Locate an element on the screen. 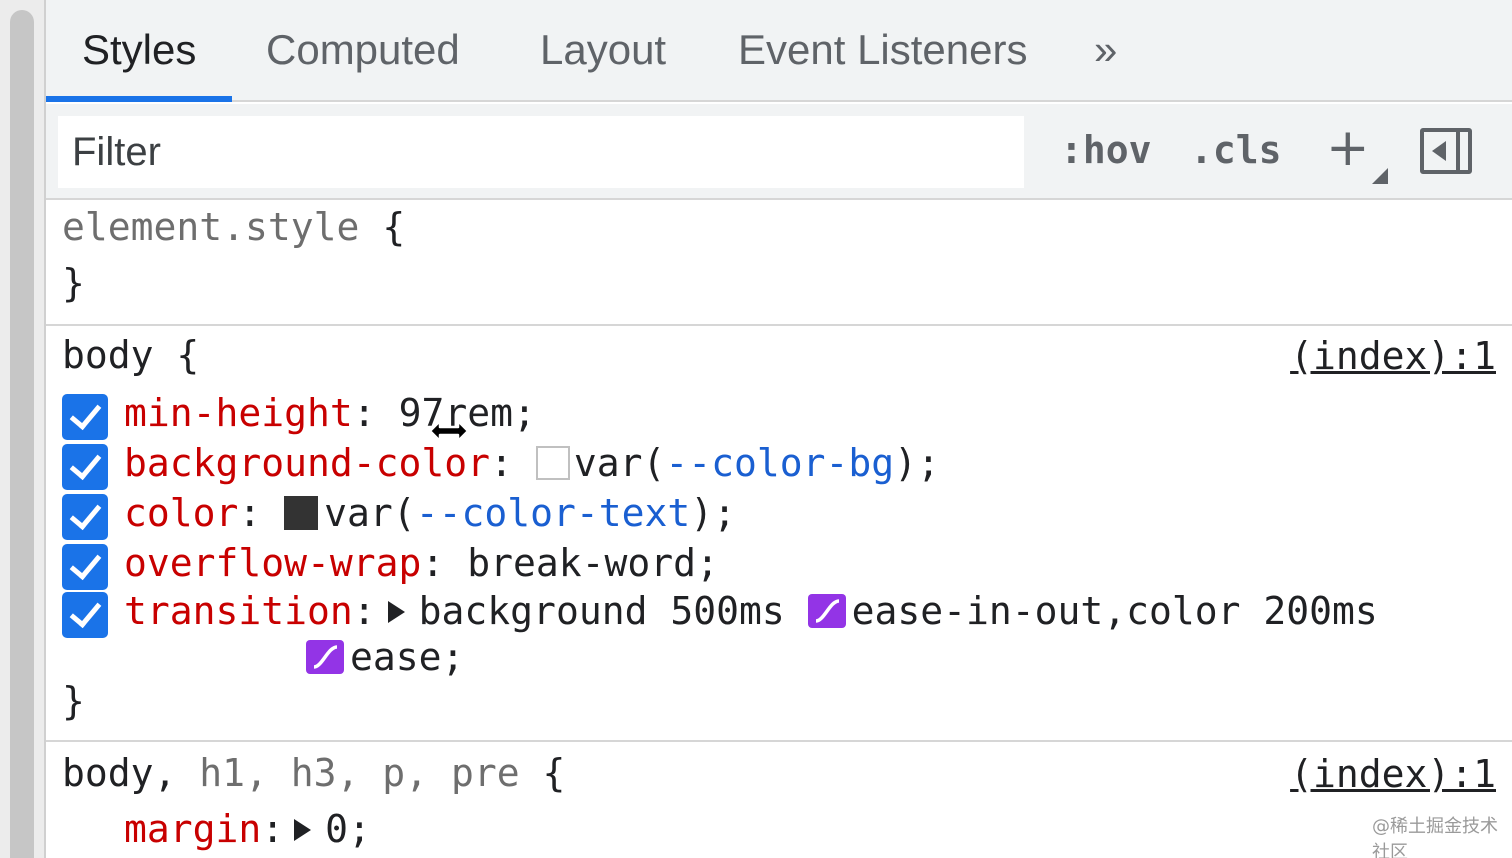 The image size is (1512, 858). body-selector: body { is located at coordinates (130, 355).